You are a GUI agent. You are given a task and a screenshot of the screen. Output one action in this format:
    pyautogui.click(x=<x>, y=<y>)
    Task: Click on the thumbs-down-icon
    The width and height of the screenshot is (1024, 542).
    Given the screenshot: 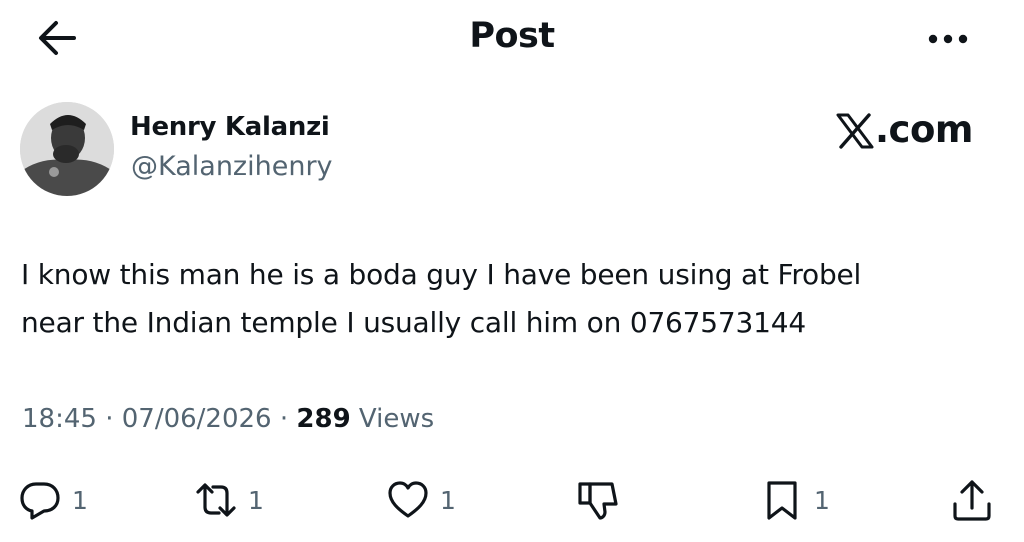 What is the action you would take?
    pyautogui.click(x=598, y=501)
    